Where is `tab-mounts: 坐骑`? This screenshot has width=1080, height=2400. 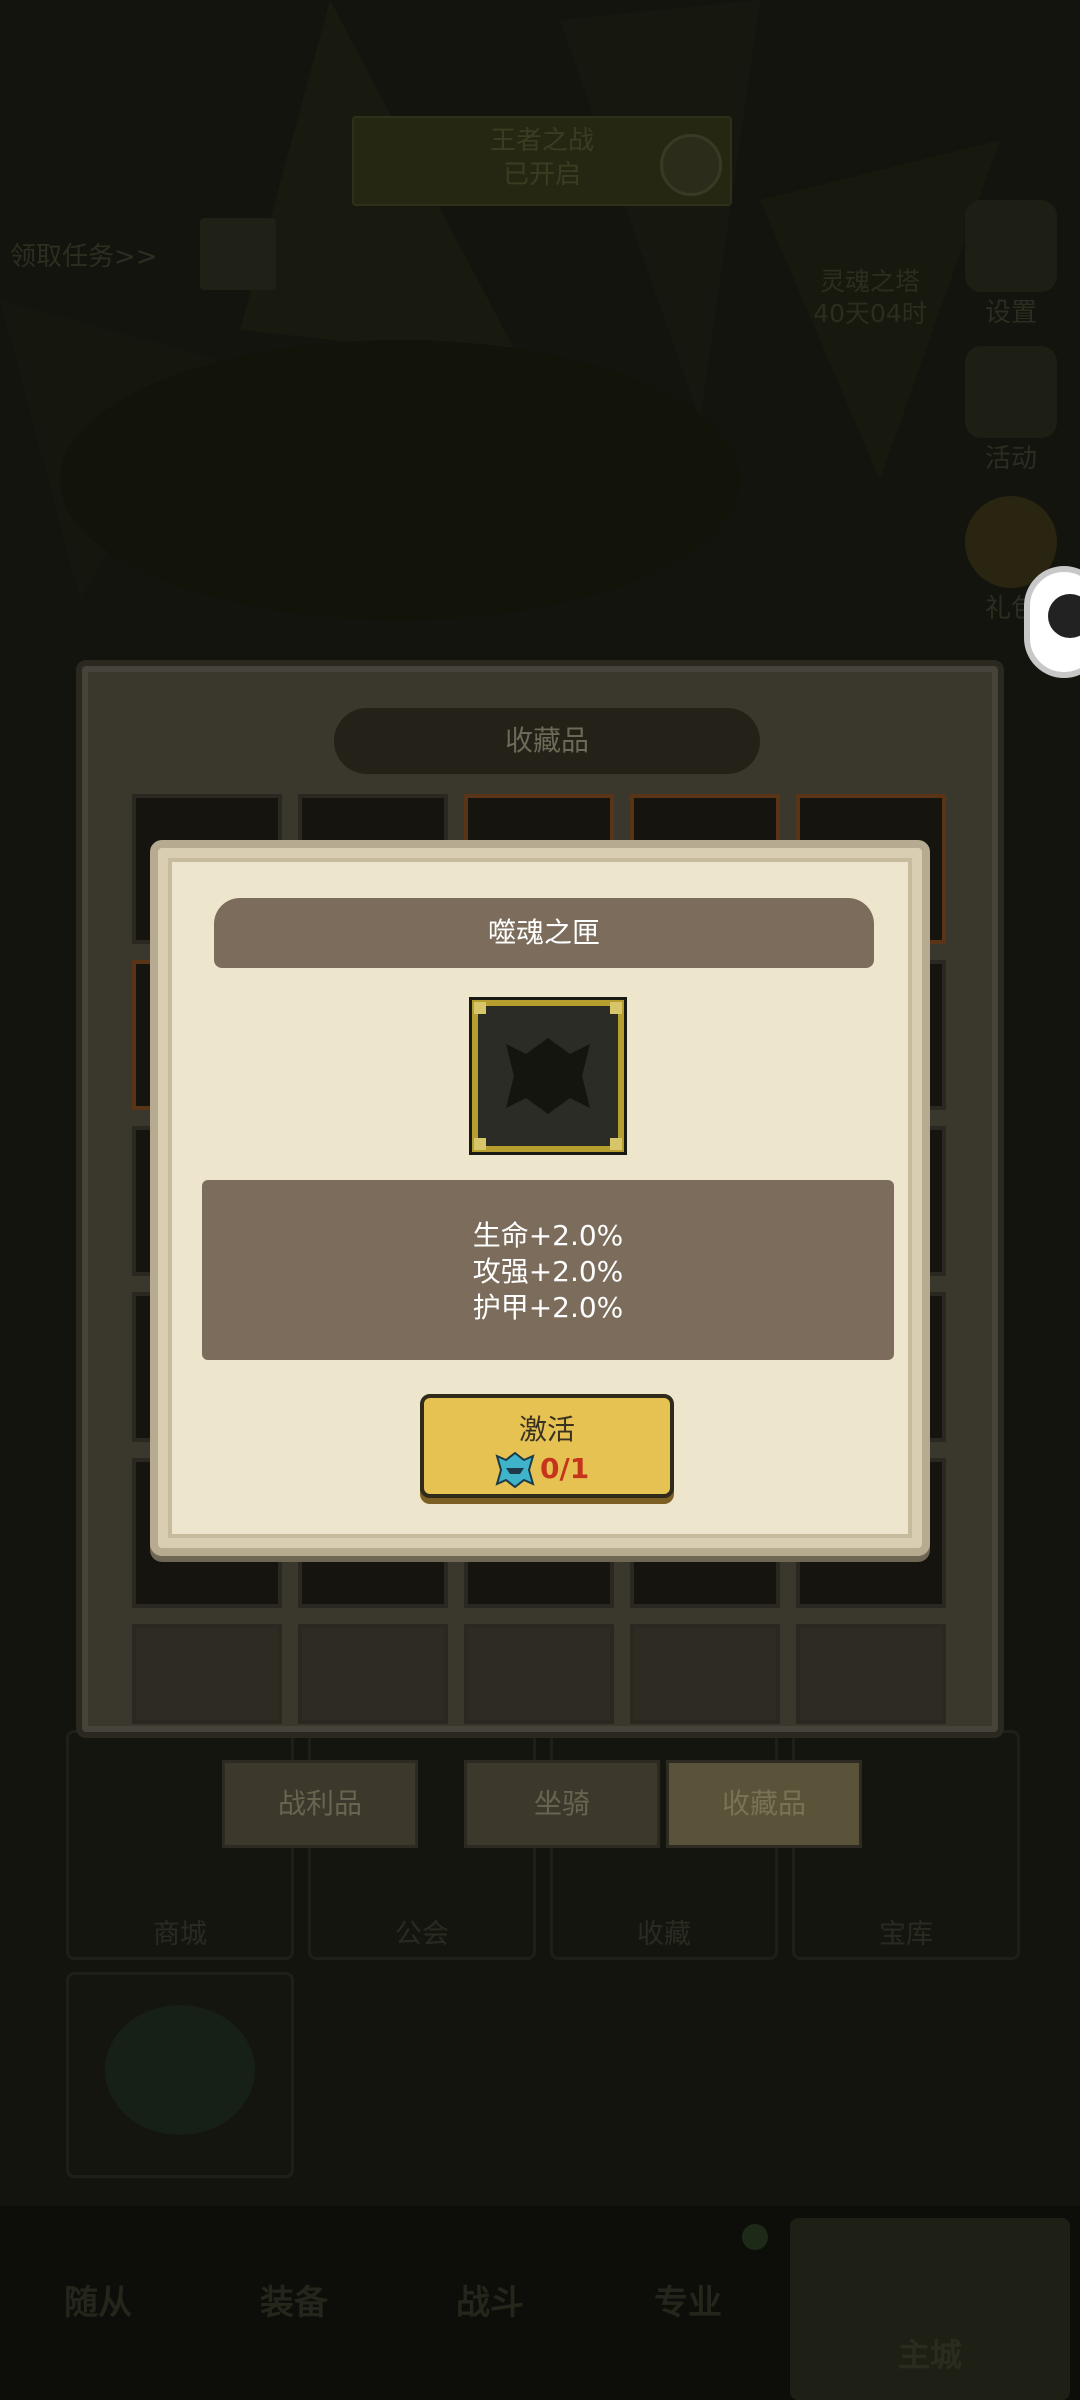
tab-mounts: 坐骑 is located at coordinates (562, 1804).